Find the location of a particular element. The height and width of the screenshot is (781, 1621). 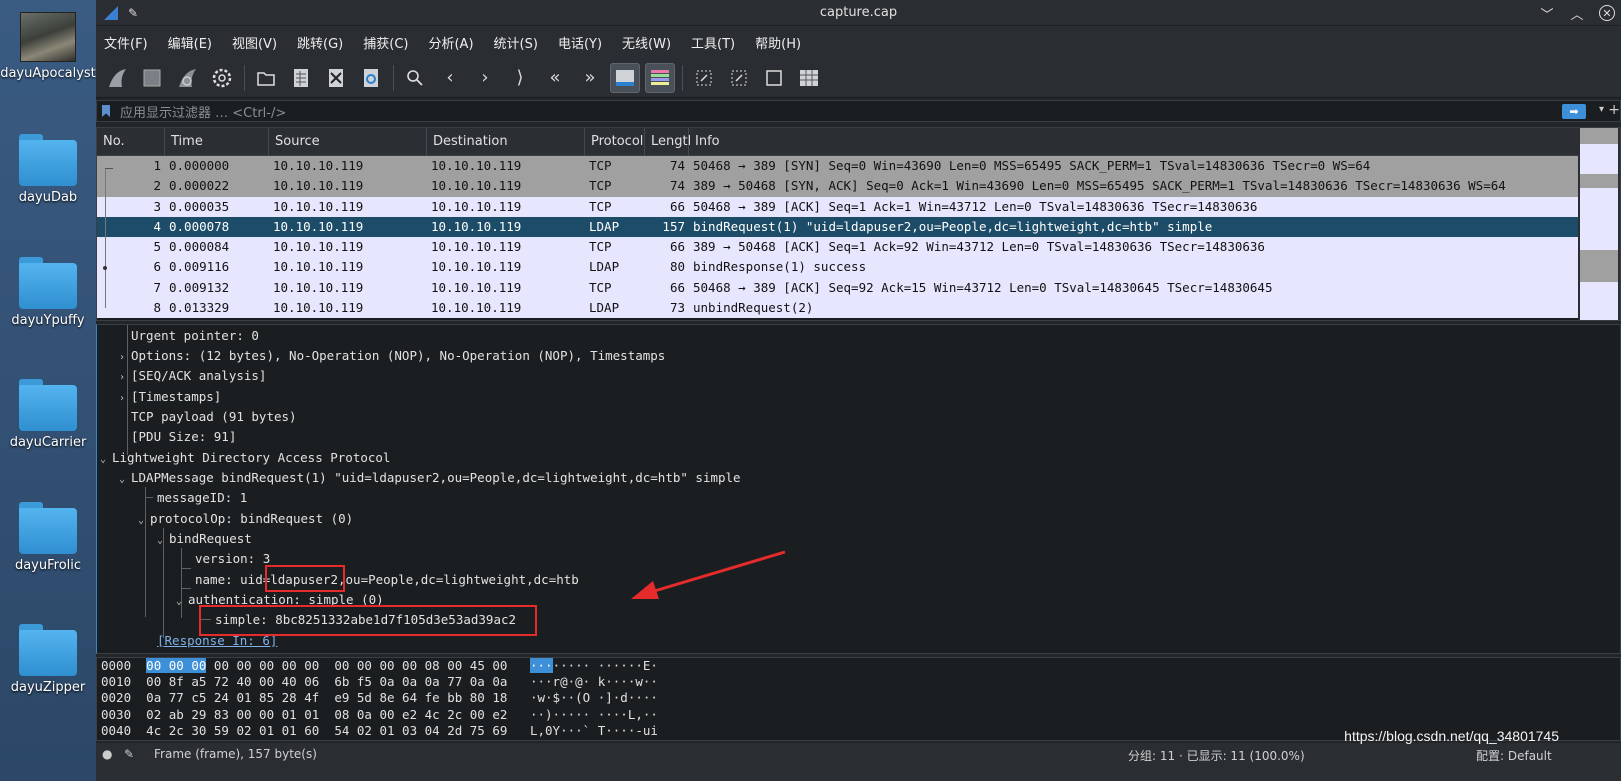

add-filter-button: + is located at coordinates (1614, 110).